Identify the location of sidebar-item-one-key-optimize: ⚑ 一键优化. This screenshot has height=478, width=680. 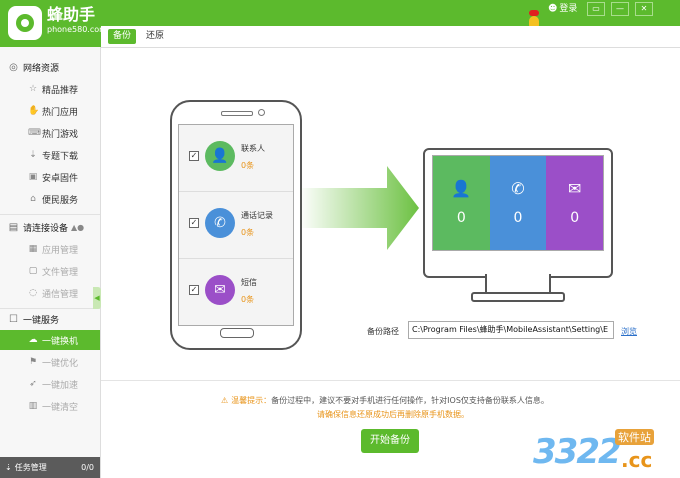
(50, 362).